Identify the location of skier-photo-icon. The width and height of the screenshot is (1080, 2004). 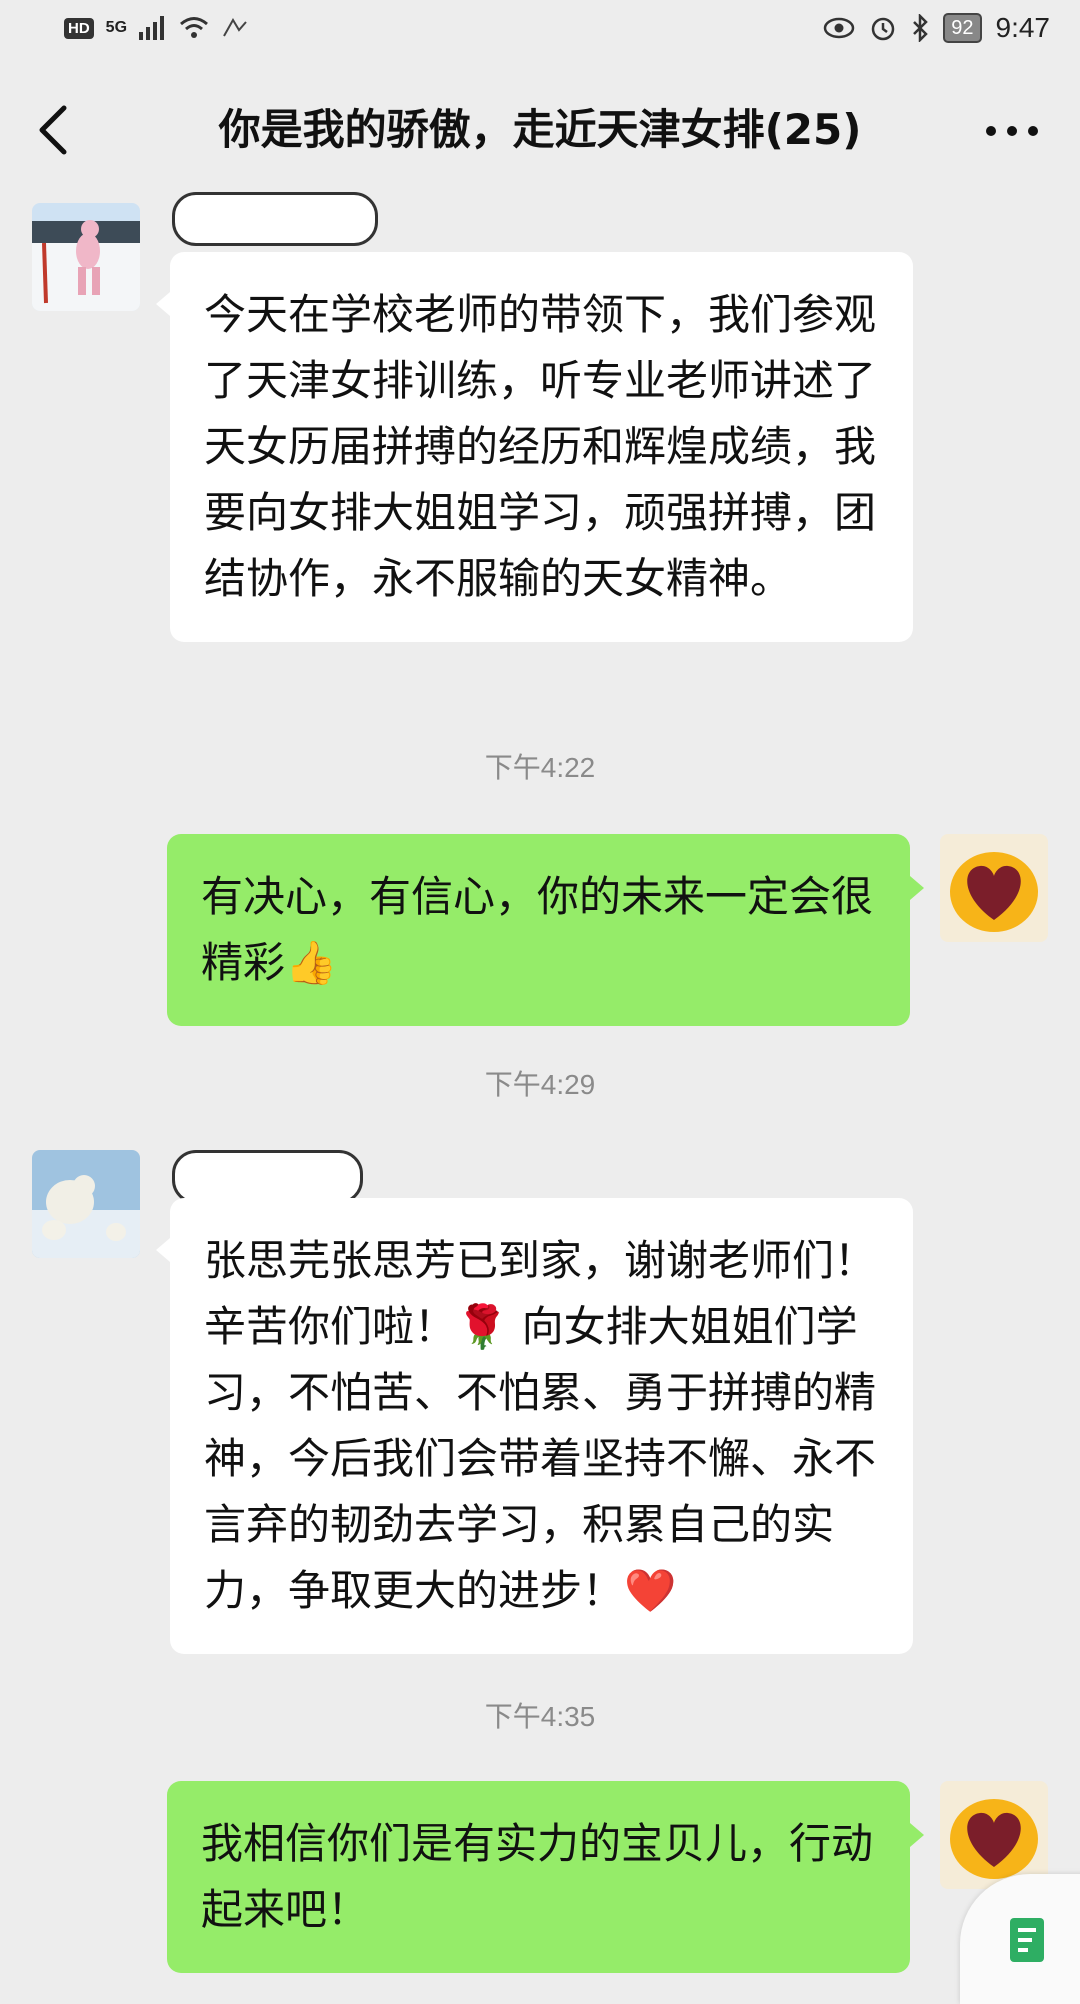
(86, 257).